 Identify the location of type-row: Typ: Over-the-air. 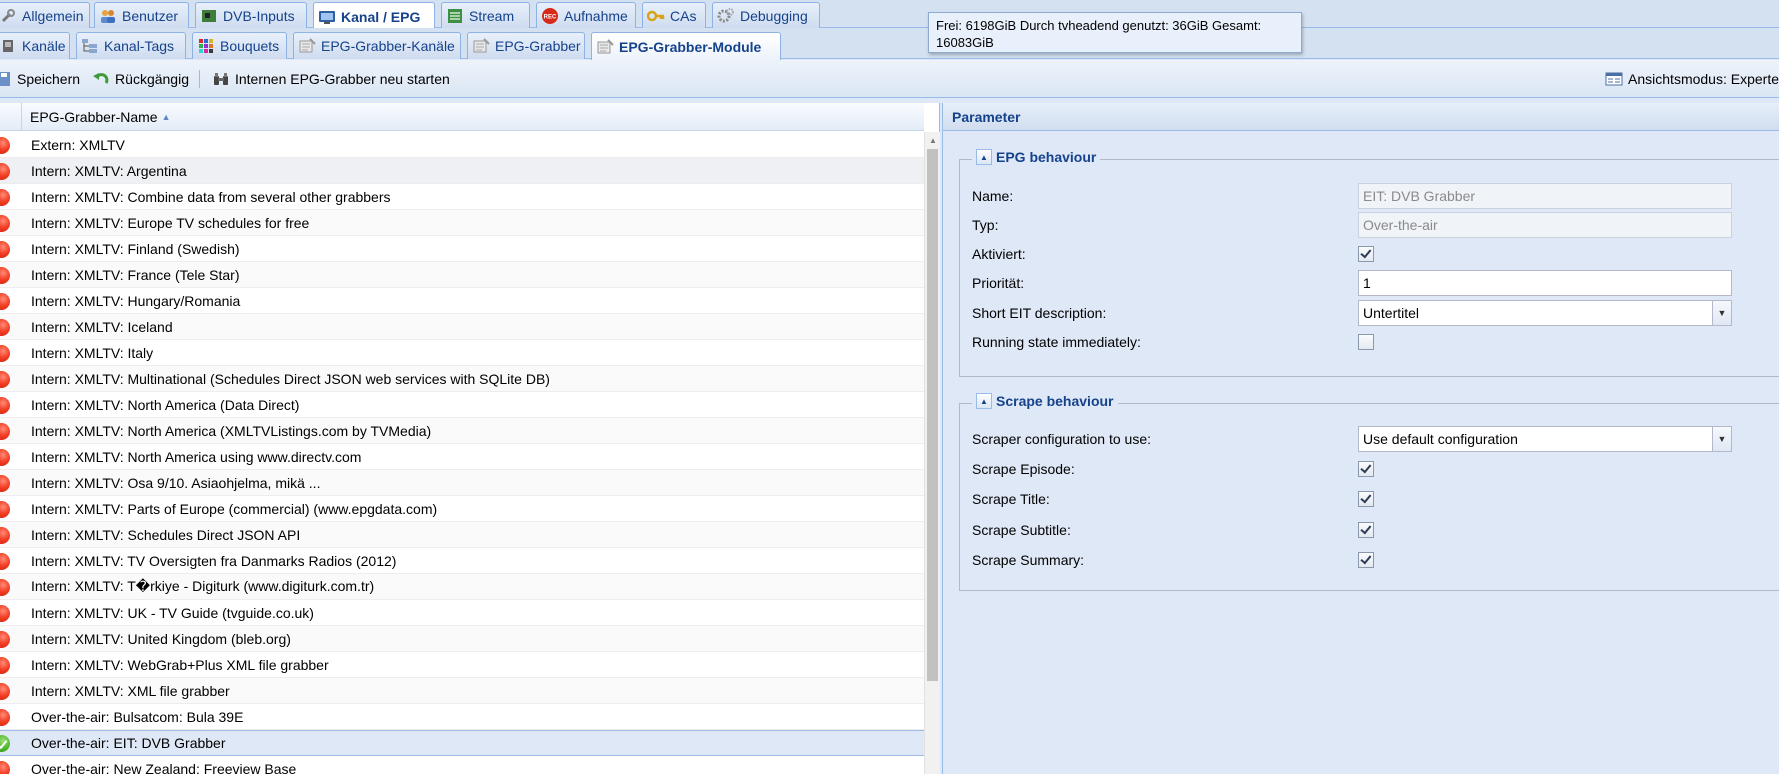
(1367, 225).